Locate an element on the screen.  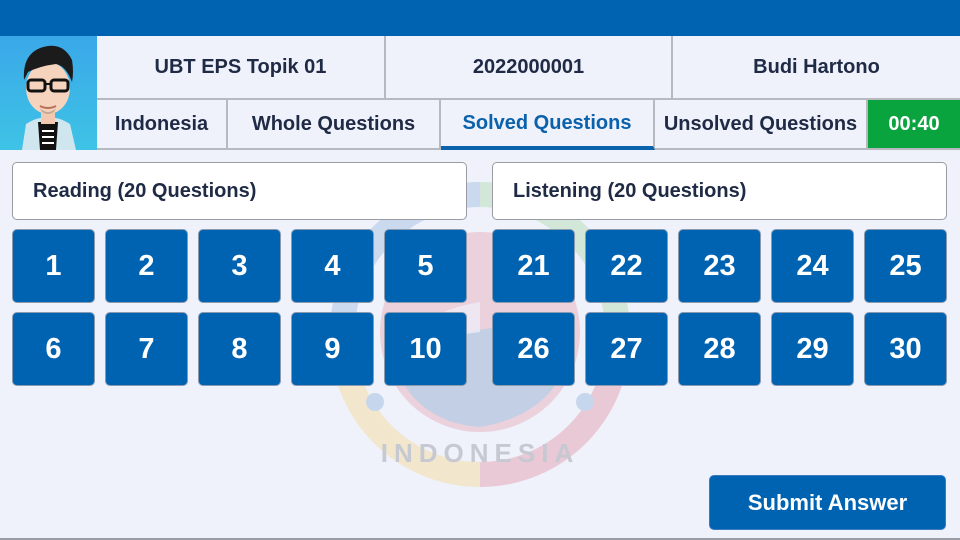
question-button-6: 6 is located at coordinates (53, 349).